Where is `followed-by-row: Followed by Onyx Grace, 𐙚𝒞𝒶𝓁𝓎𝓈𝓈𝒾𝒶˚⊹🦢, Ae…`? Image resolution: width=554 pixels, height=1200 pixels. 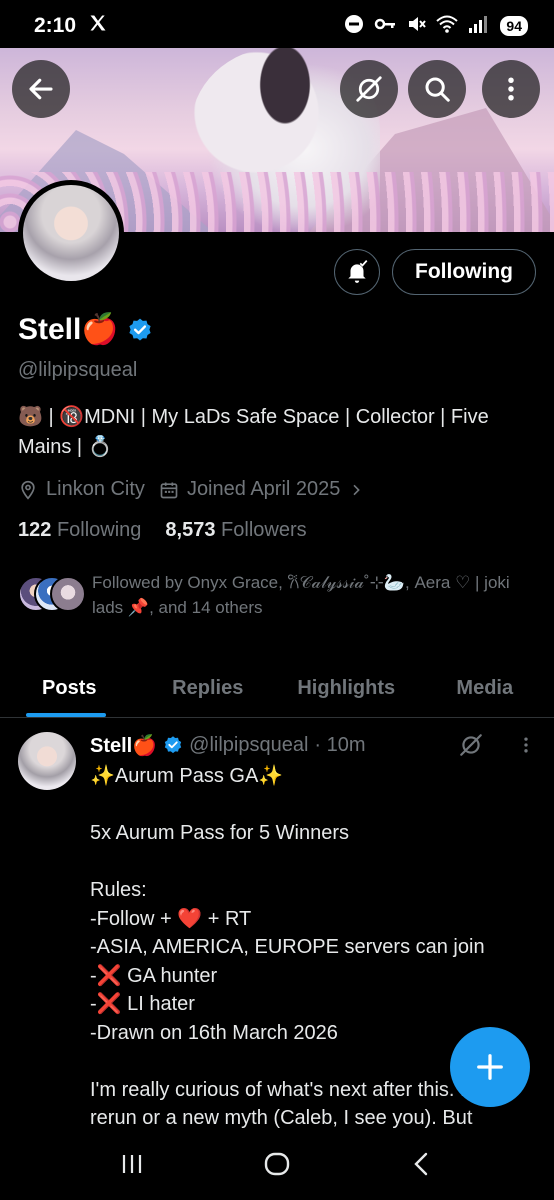
followed-by-row: Followed by Onyx Grace, 𐙚𝒞𝒶𝓁𝓎𝓈𝓈𝒾𝒶˚⊹🦢, Ae… is located at coordinates (278, 595).